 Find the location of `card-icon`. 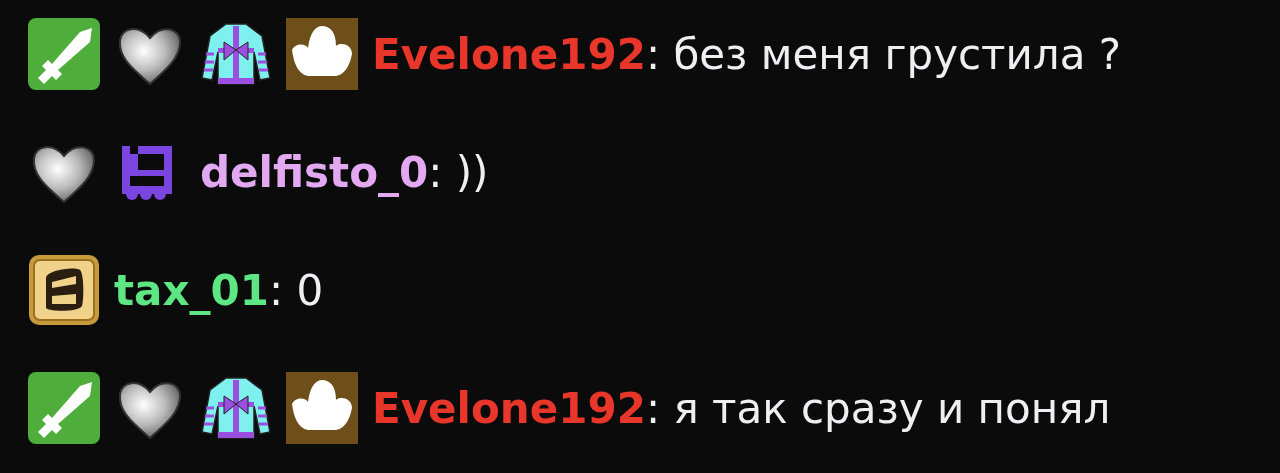

card-icon is located at coordinates (64, 290).